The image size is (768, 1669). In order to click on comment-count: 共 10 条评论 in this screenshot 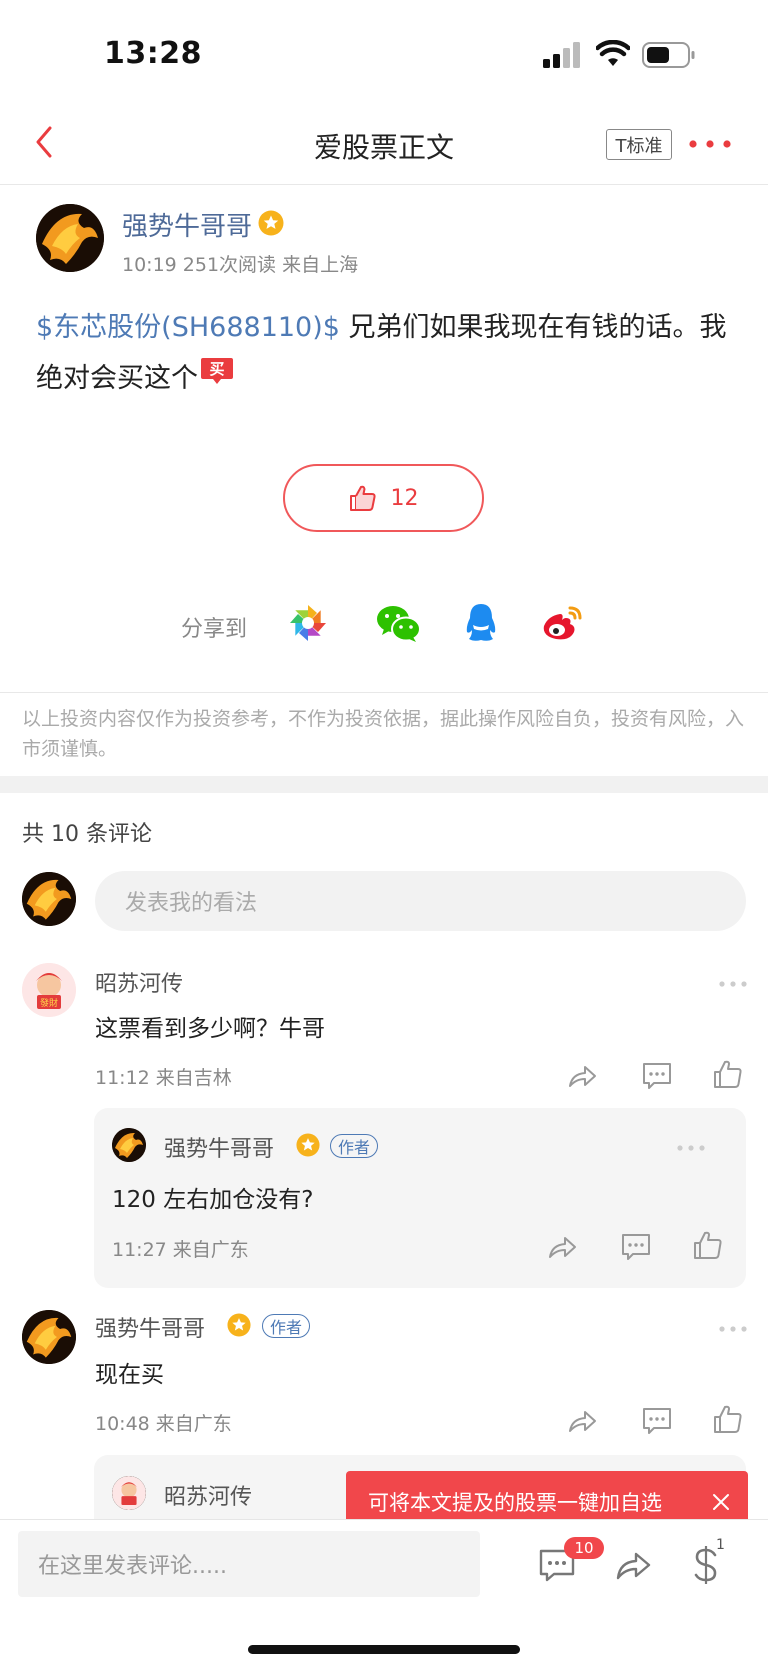, I will do `click(87, 834)`.